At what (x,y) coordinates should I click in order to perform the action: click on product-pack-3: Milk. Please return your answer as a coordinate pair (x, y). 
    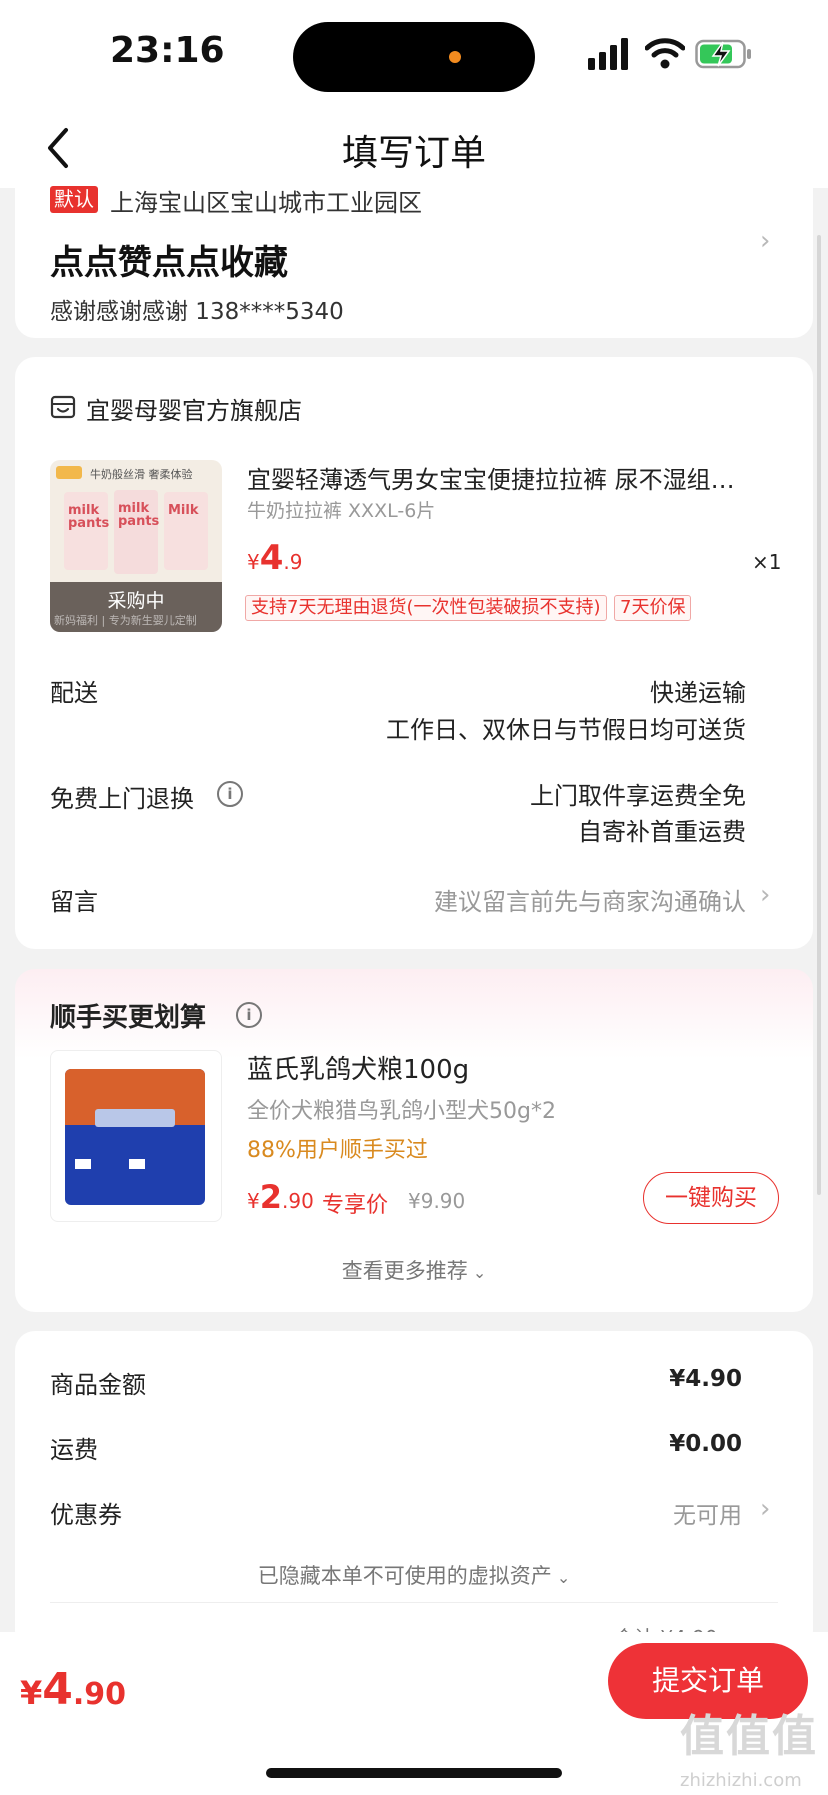
    Looking at the image, I should click on (186, 531).